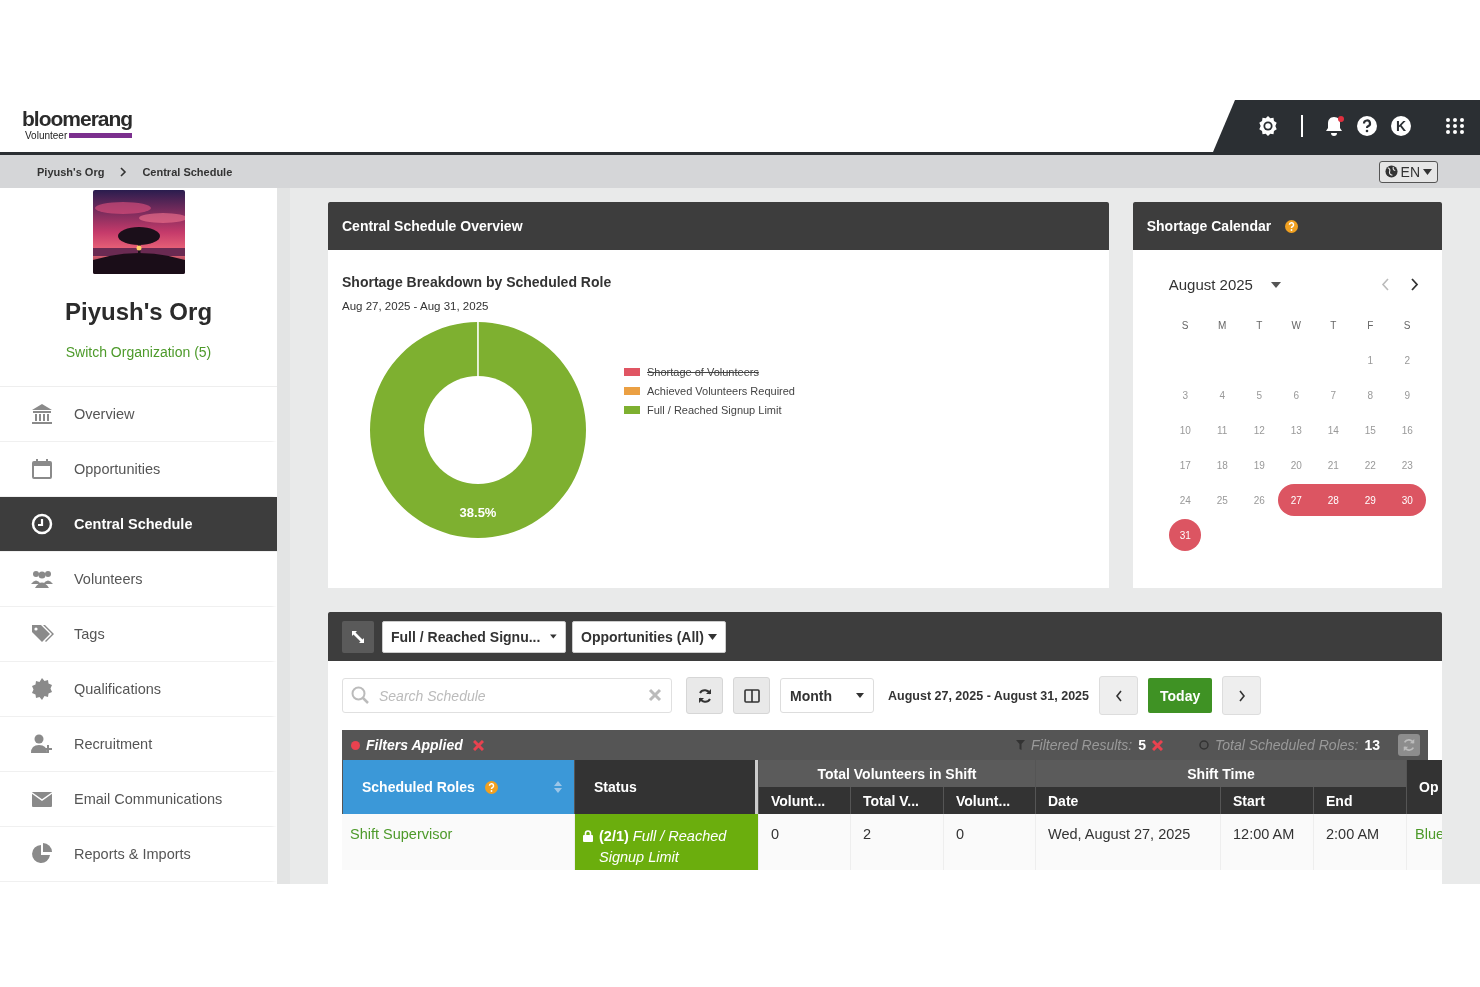 This screenshot has width=1480, height=987. What do you see at coordinates (1407, 360) in the screenshot?
I see `calendar-day: 2` at bounding box center [1407, 360].